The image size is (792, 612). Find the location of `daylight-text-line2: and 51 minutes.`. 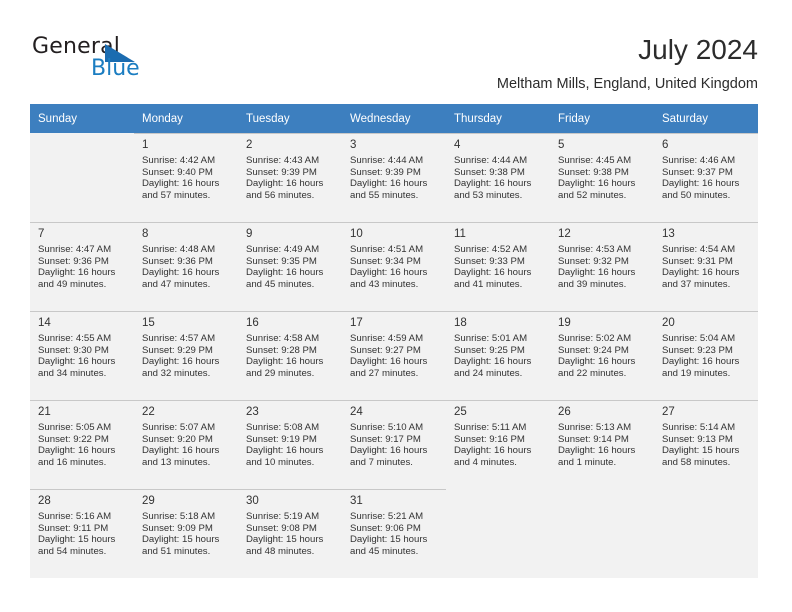

daylight-text-line2: and 51 minutes. is located at coordinates (176, 551).